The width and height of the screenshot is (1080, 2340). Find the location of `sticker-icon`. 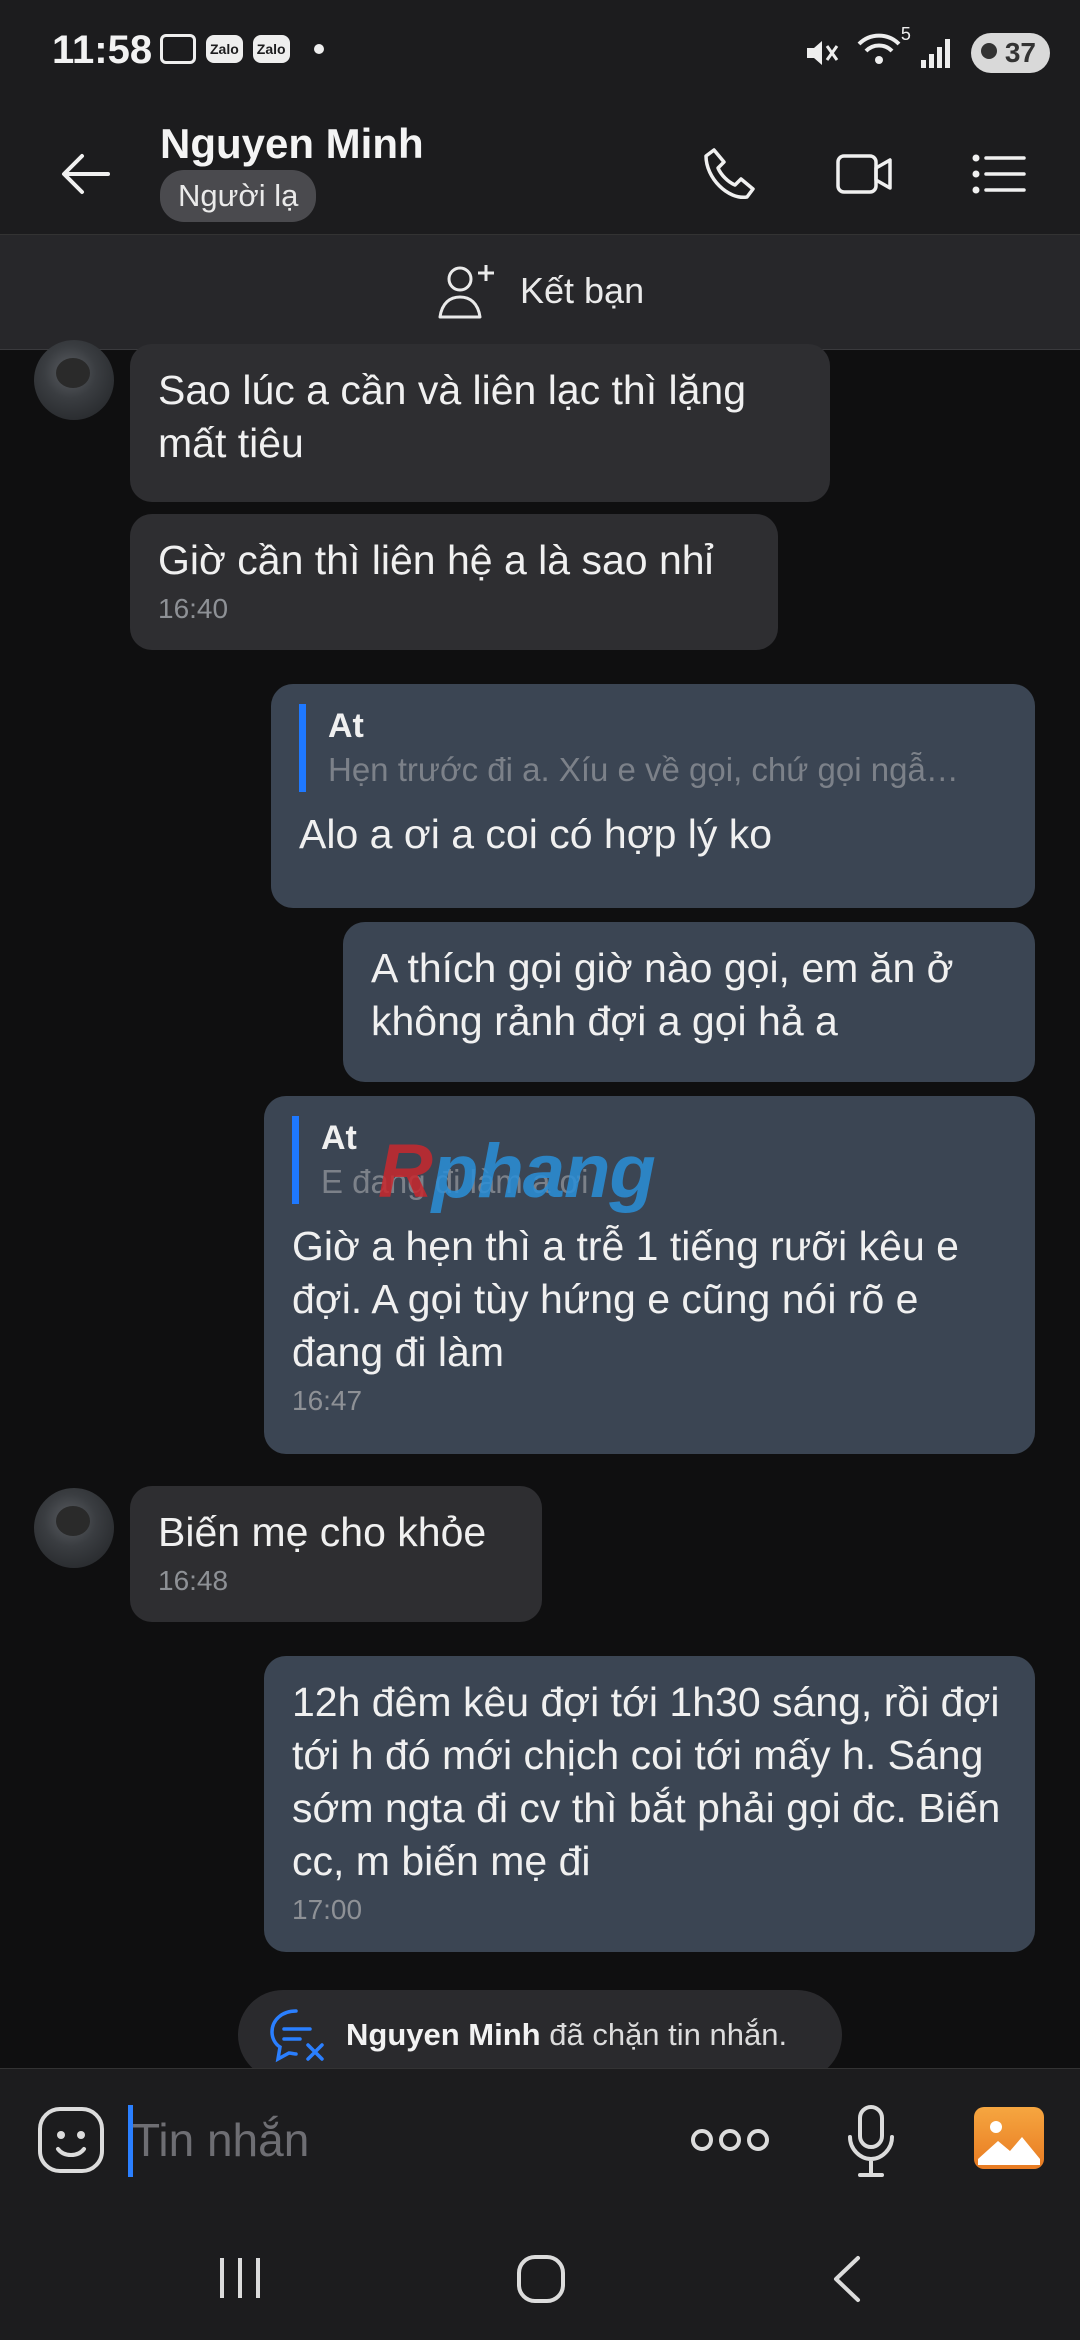

sticker-icon is located at coordinates (71, 2140).